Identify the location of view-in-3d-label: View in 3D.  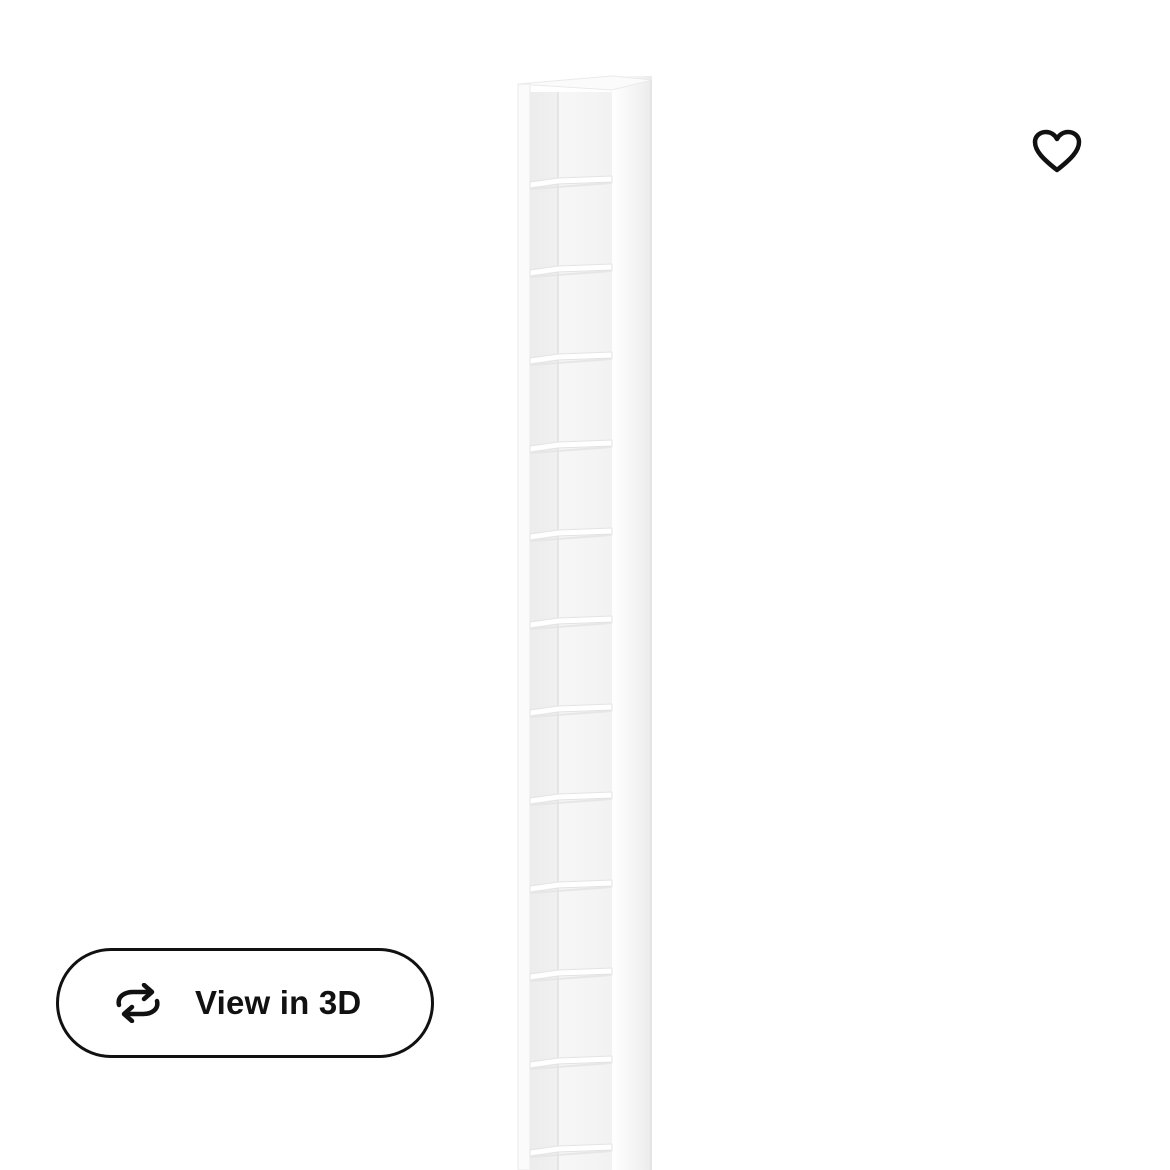
(278, 1002).